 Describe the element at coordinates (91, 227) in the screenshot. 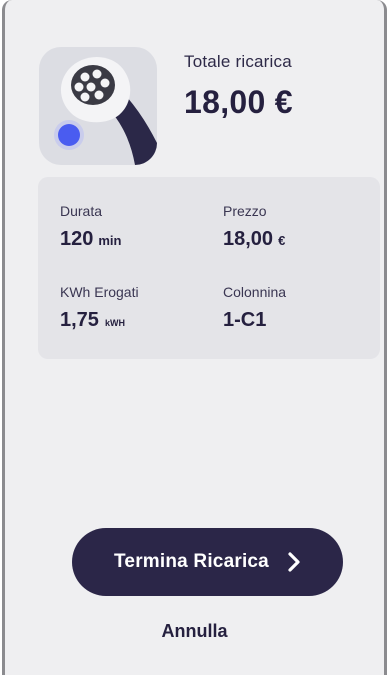

I see `detail-duration: Durata 120 min` at that location.